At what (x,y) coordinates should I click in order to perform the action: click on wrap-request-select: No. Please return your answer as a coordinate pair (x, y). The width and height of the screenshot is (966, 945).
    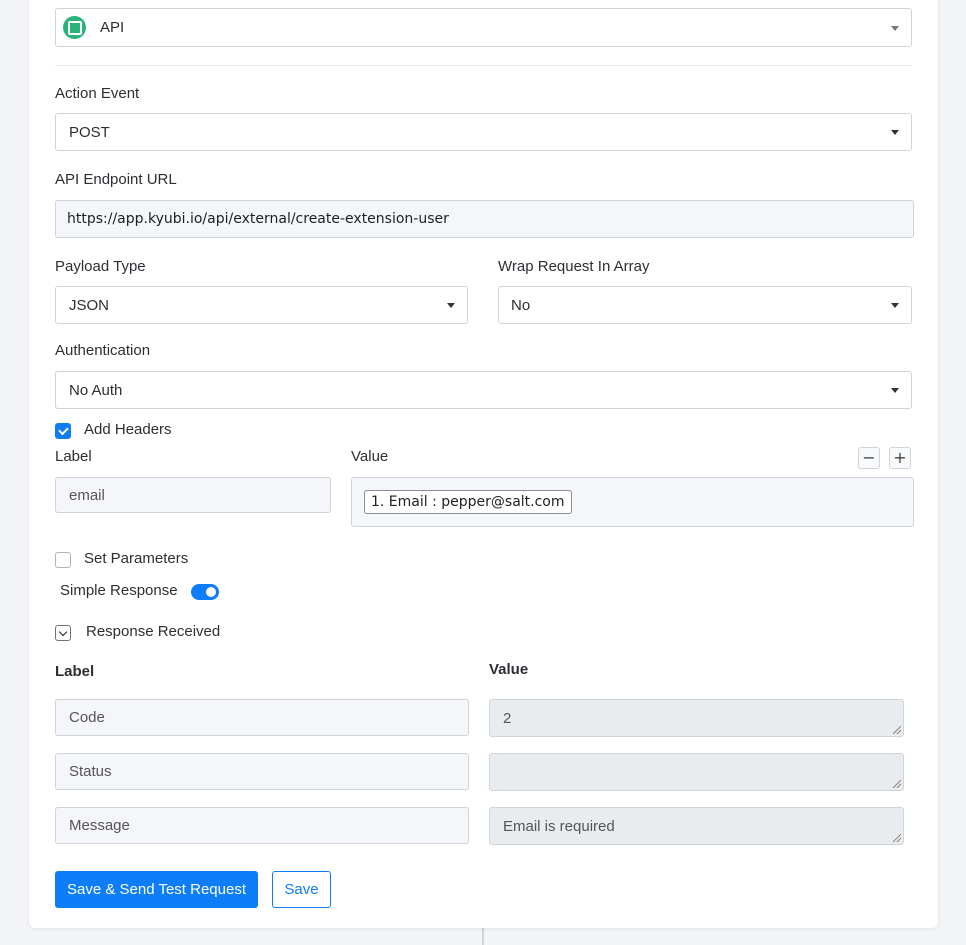
    Looking at the image, I should click on (705, 305).